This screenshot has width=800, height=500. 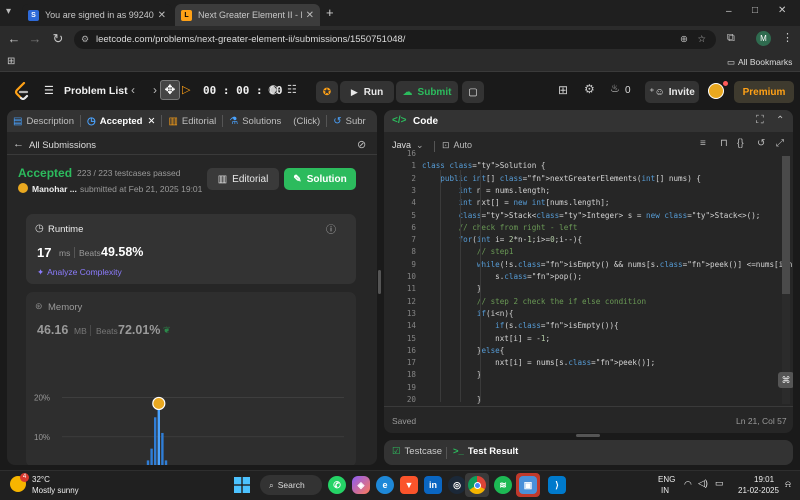 I want to click on testcase-tab: ☑ Testcase, so click(x=417, y=451).